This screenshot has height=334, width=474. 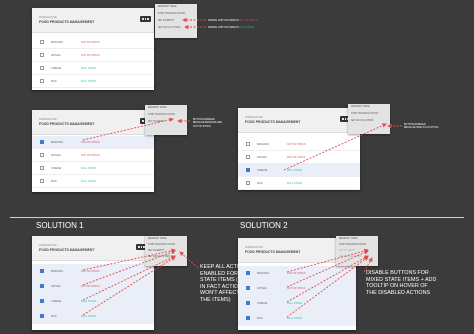 What do you see at coordinates (231, 27) in the screenshot?
I see `note-full-rule: WORKS JUST ON ITEMS IN FULL STOCK` at bounding box center [231, 27].